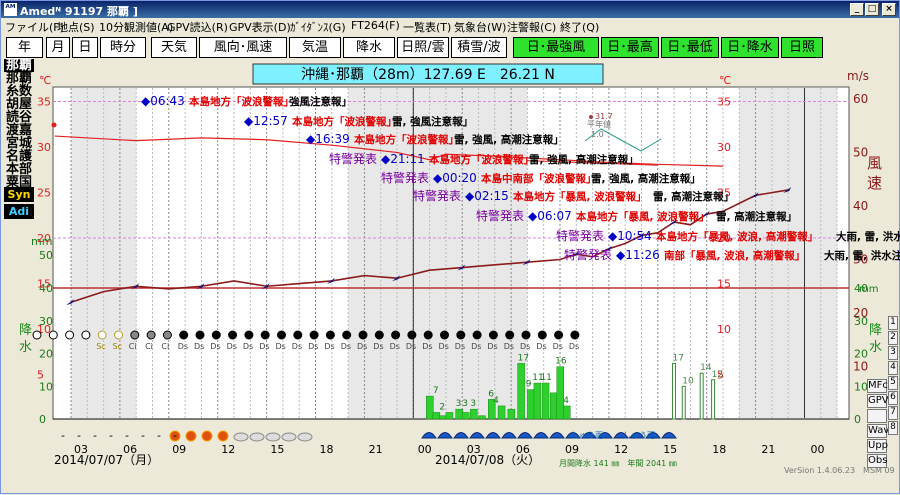 Image resolution: width=900 pixels, height=495 pixels. Describe the element at coordinates (44, 238) in the screenshot. I see `temp-tick: 20` at that location.